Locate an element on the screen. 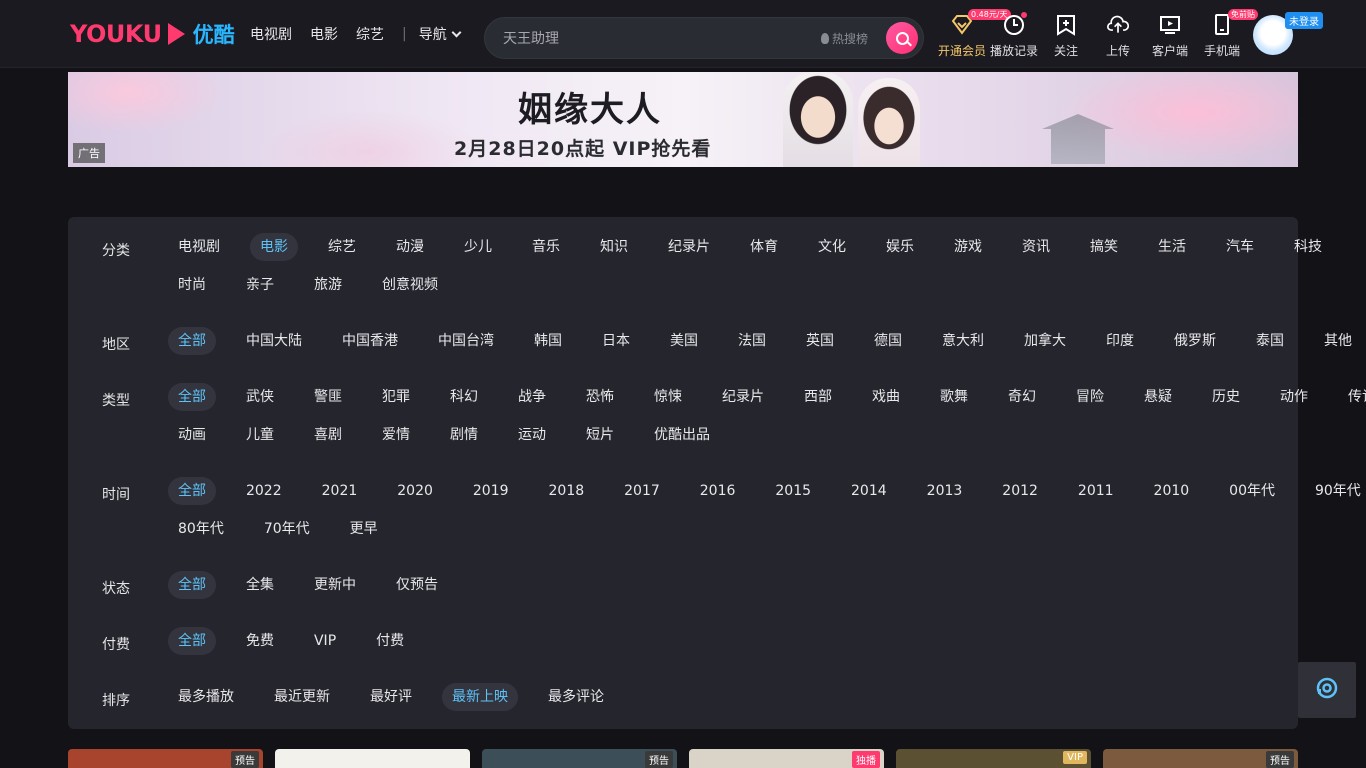 The height and width of the screenshot is (768, 1366). filter-option: 恐怖 is located at coordinates (600, 397).